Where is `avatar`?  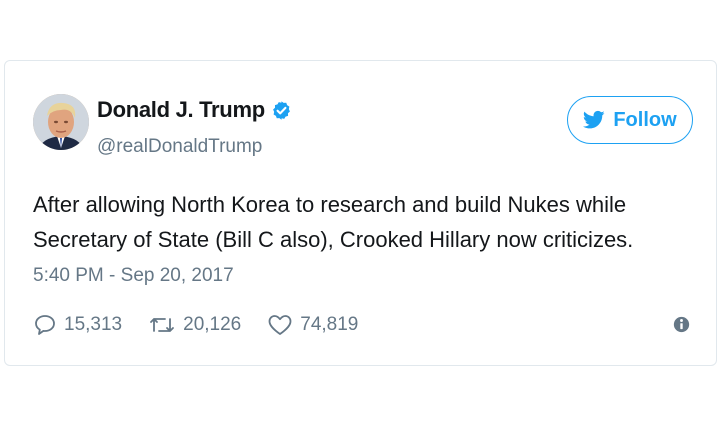 avatar is located at coordinates (61, 122).